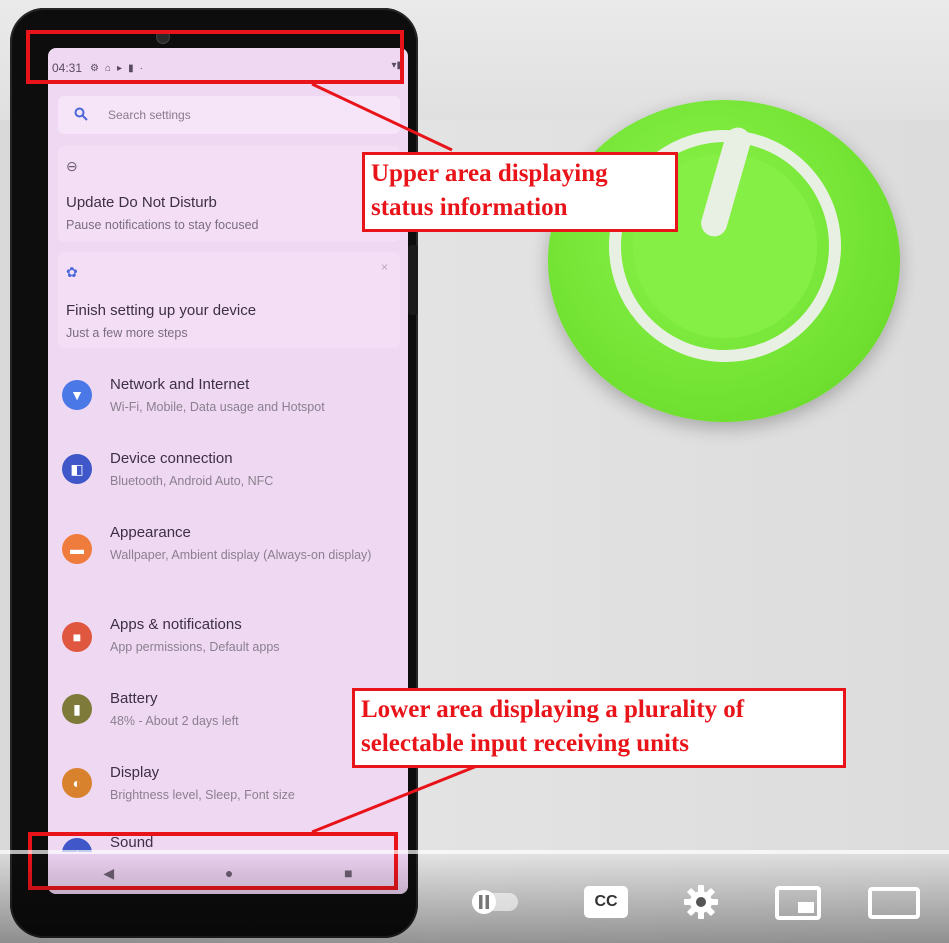 Image resolution: width=949 pixels, height=943 pixels. Describe the element at coordinates (469, 207) in the screenshot. I see `upper-label-line2: status information` at that location.